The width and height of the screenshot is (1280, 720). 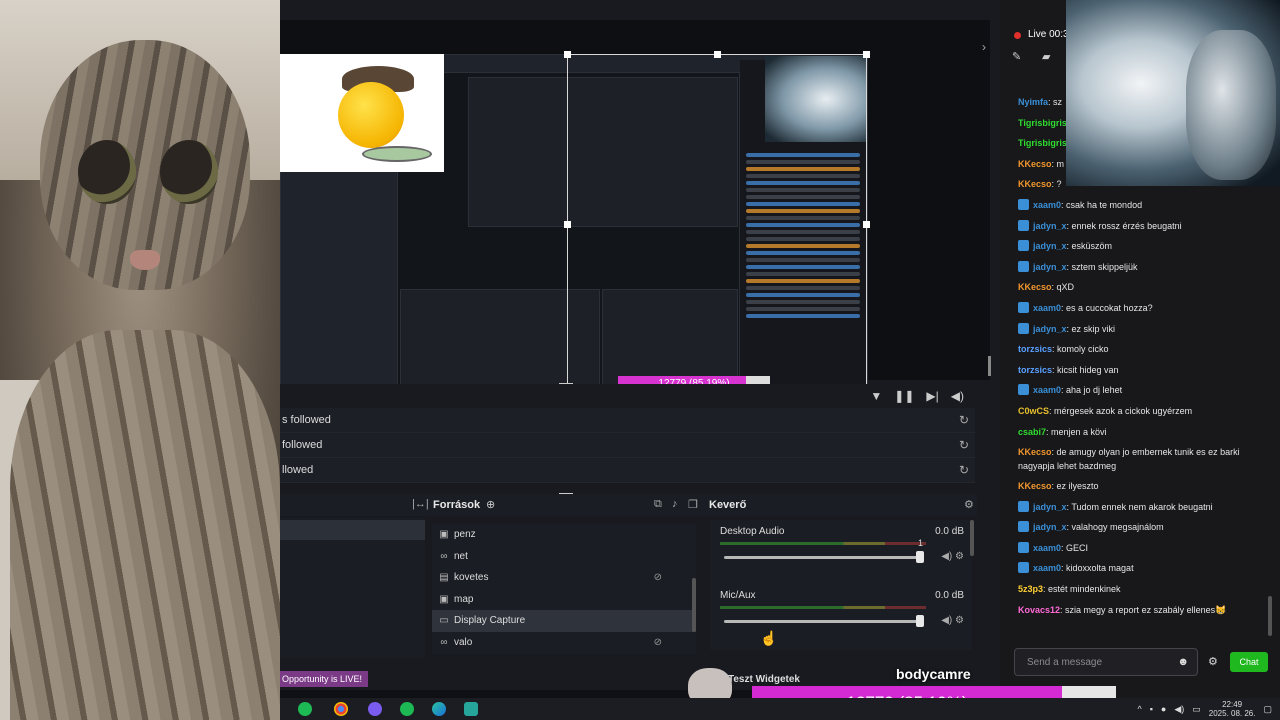 What do you see at coordinates (375, 709) in the screenshot?
I see `discord-icon` at bounding box center [375, 709].